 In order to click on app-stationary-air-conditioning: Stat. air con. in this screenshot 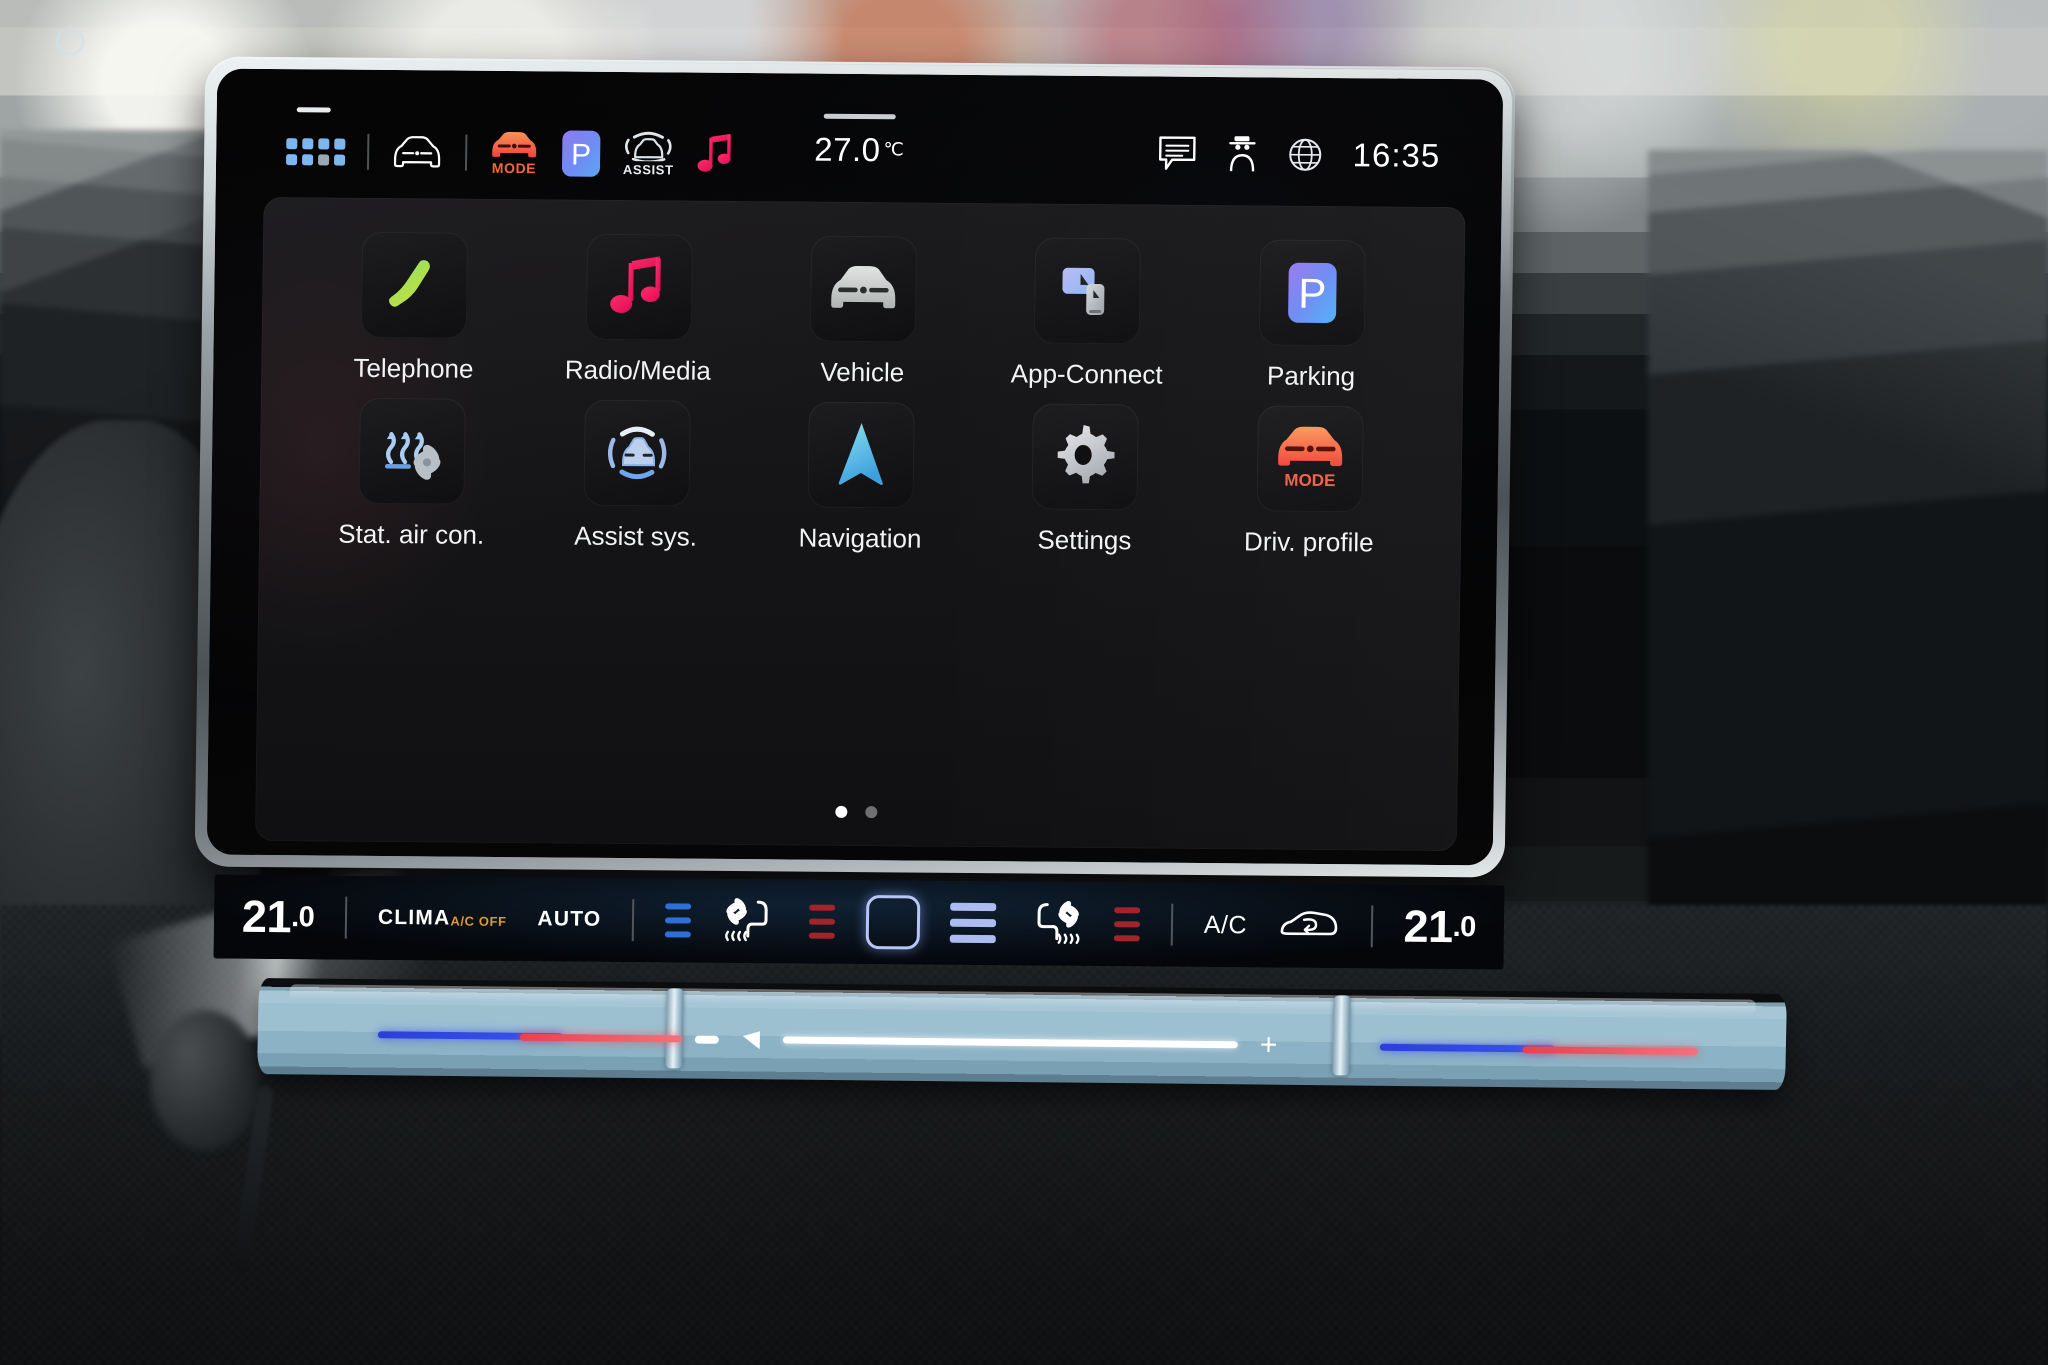, I will do `click(412, 474)`.